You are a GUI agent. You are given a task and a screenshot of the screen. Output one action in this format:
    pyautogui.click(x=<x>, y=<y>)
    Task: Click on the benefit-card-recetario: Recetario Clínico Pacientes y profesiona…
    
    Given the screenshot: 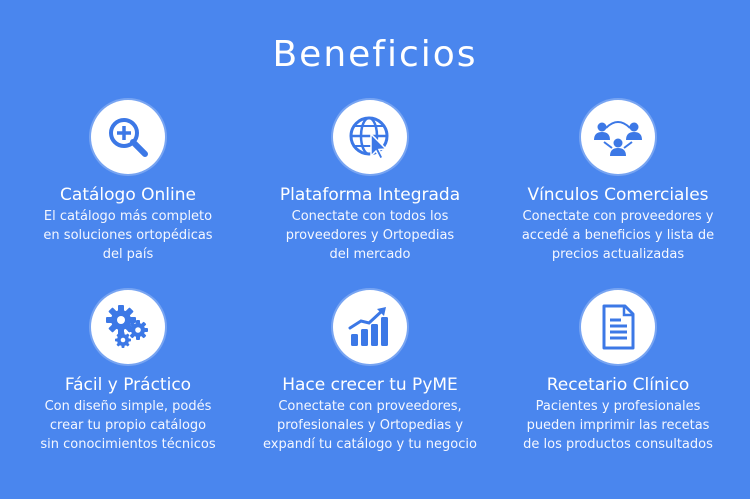 What is the action you would take?
    pyautogui.click(x=618, y=372)
    